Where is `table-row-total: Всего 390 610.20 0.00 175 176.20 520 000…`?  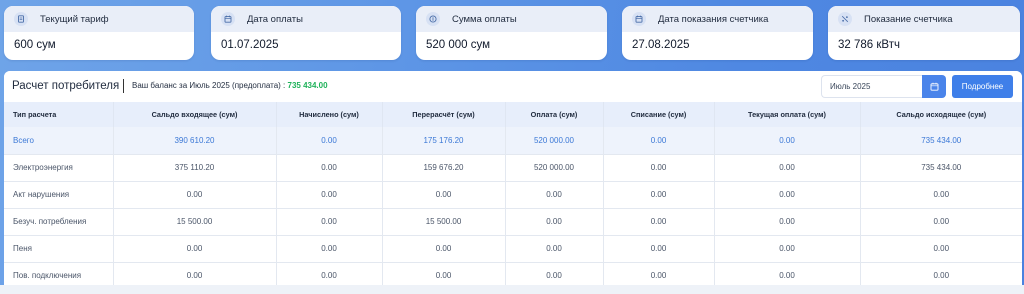 table-row-total: Всего 390 610.20 0.00 175 176.20 520 000… is located at coordinates (513, 141).